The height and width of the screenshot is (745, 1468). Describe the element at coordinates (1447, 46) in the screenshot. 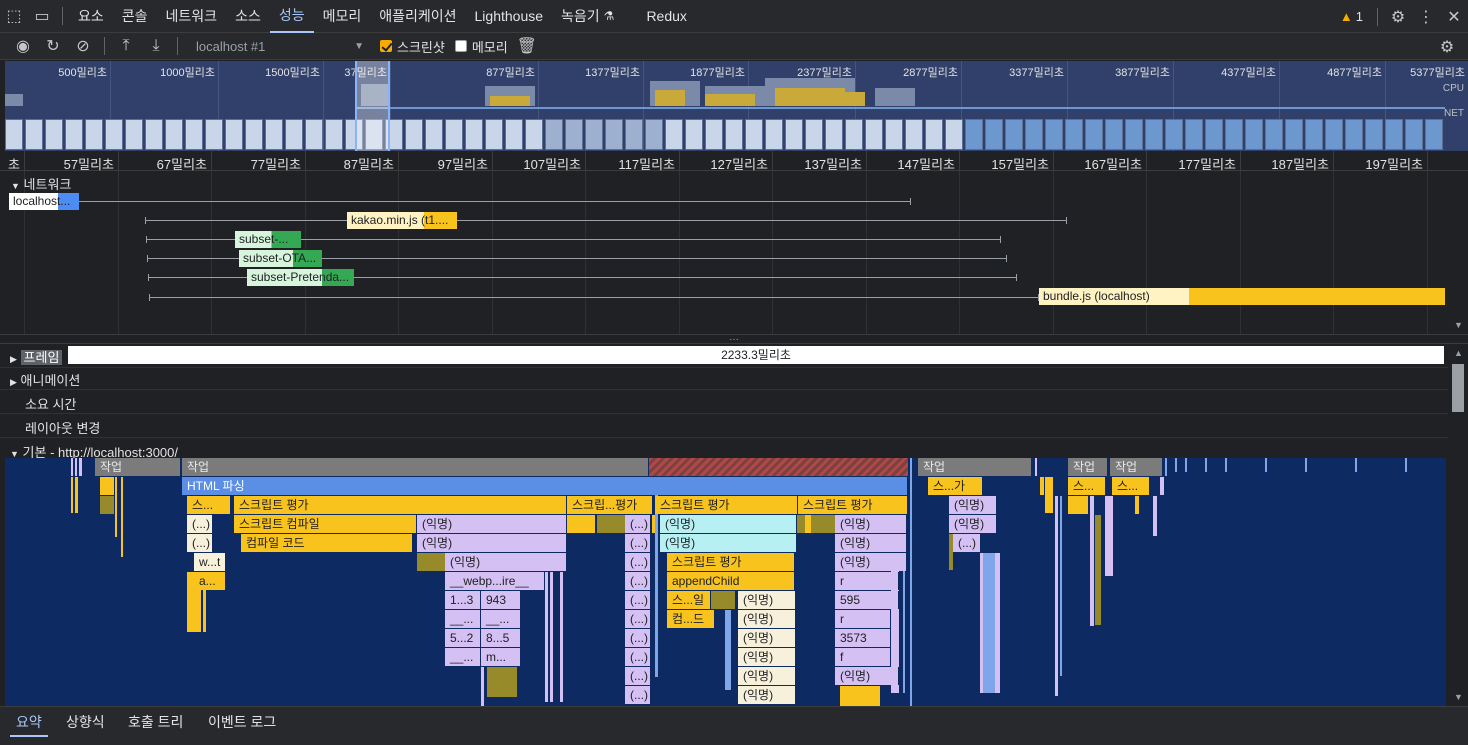

I see `capture-settings-button: ⚙` at that location.